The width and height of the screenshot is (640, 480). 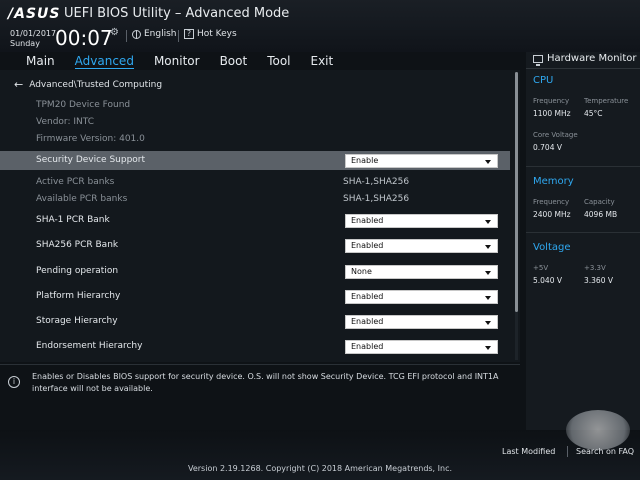 I want to click on scrollbar-thumb, so click(x=516, y=192).